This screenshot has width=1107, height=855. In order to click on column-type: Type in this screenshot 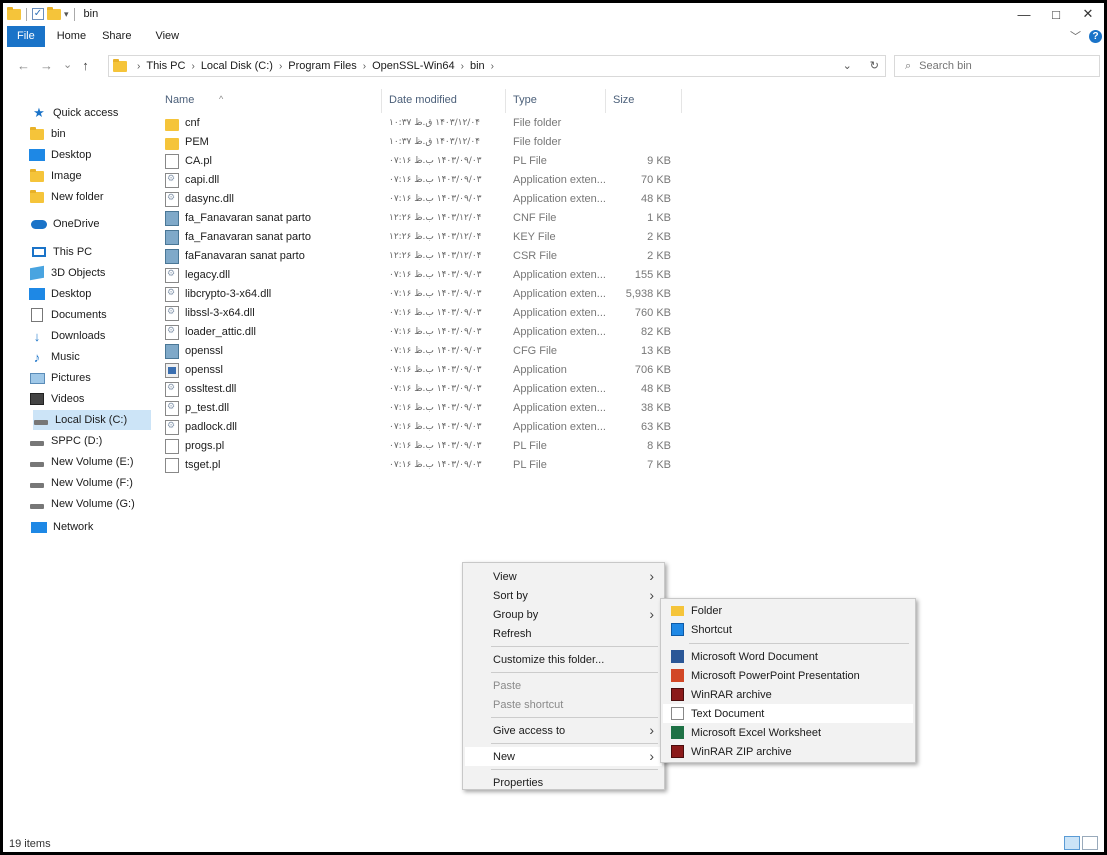, I will do `click(525, 100)`.